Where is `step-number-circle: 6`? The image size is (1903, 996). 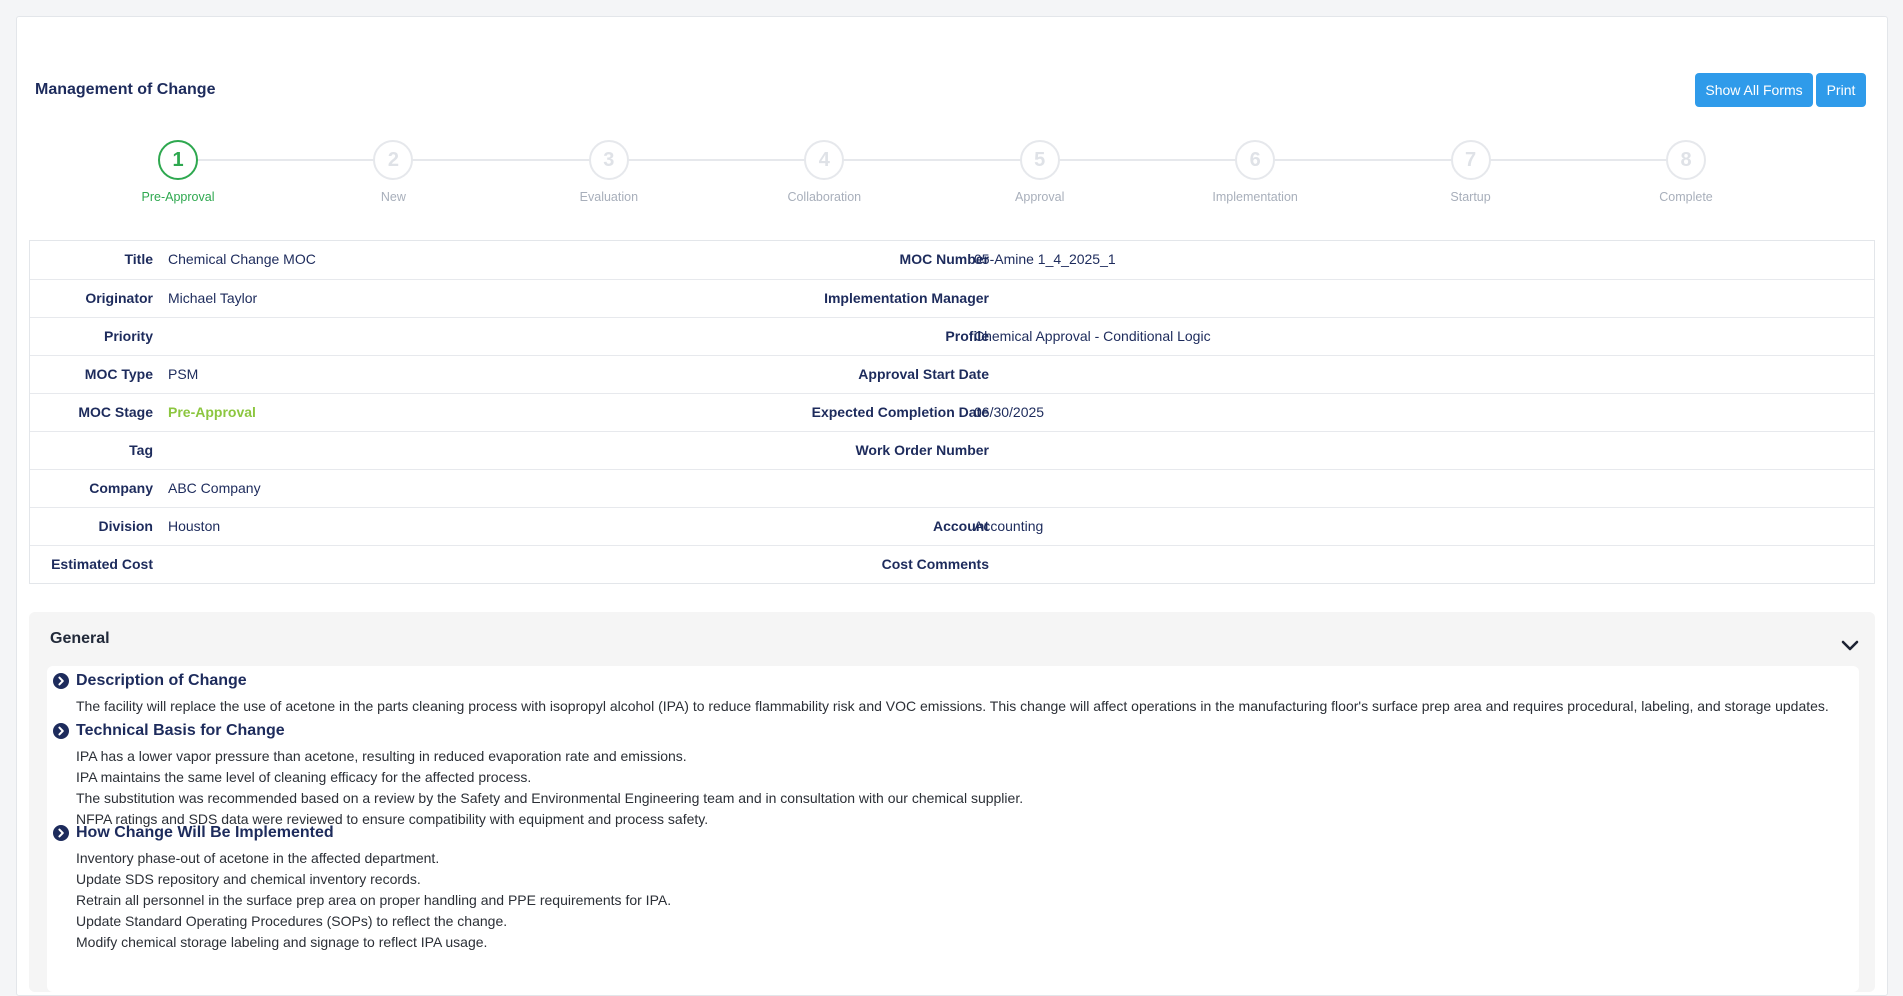
step-number-circle: 6 is located at coordinates (1255, 160).